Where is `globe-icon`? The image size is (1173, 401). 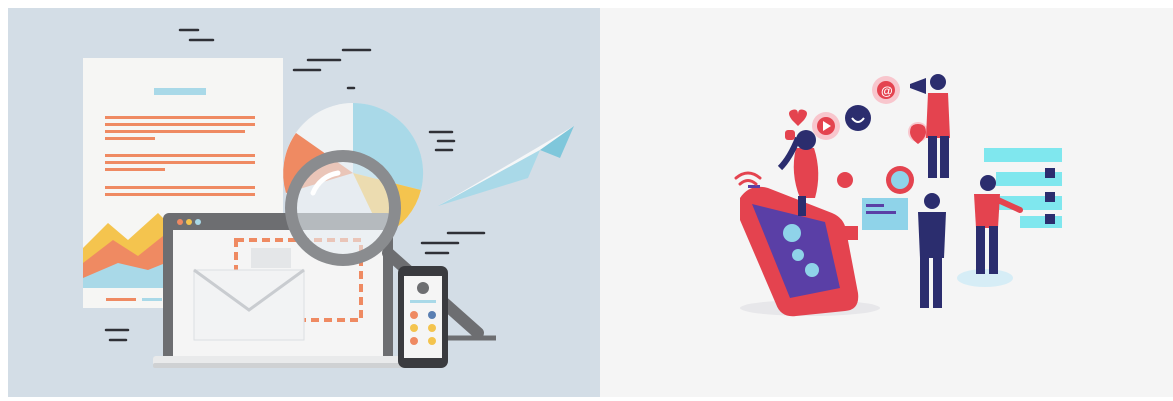
globe-icon is located at coordinates (900, 180).